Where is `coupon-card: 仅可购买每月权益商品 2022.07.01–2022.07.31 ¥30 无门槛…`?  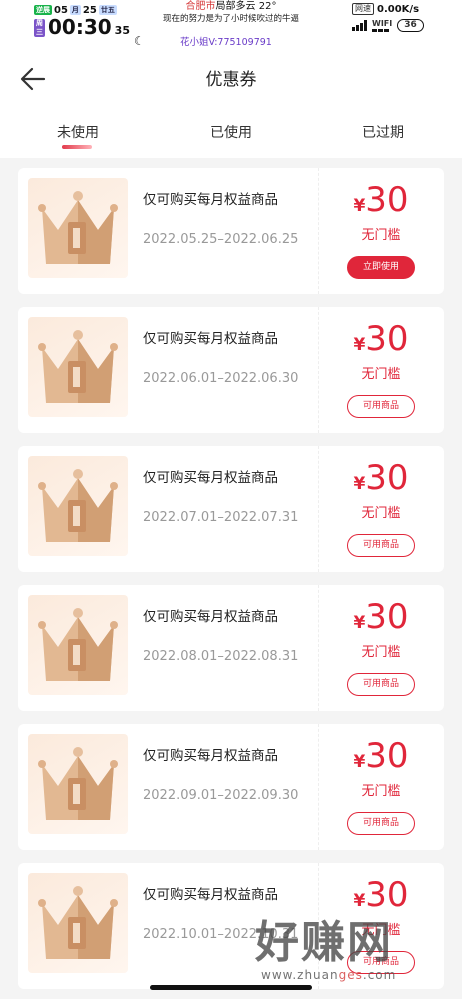 coupon-card: 仅可购买每月权益商品 2022.07.01–2022.07.31 ¥30 无门槛… is located at coordinates (231, 509).